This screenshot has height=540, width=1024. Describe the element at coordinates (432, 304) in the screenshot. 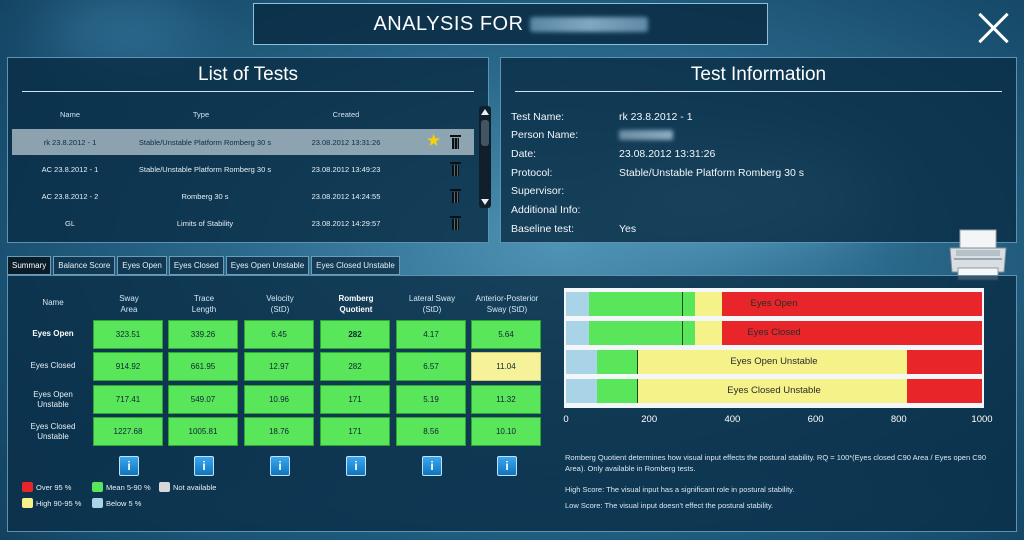

I see `summary-column-header: Lateral Sway (StD)` at that location.